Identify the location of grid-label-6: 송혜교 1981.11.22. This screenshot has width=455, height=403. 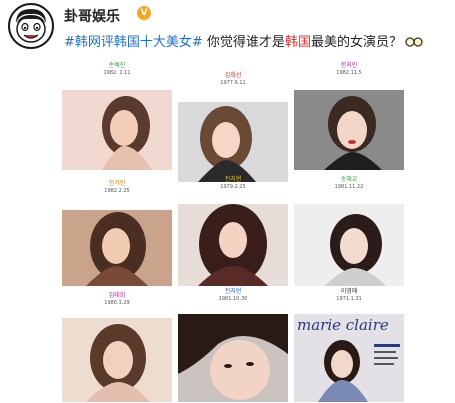
(349, 183).